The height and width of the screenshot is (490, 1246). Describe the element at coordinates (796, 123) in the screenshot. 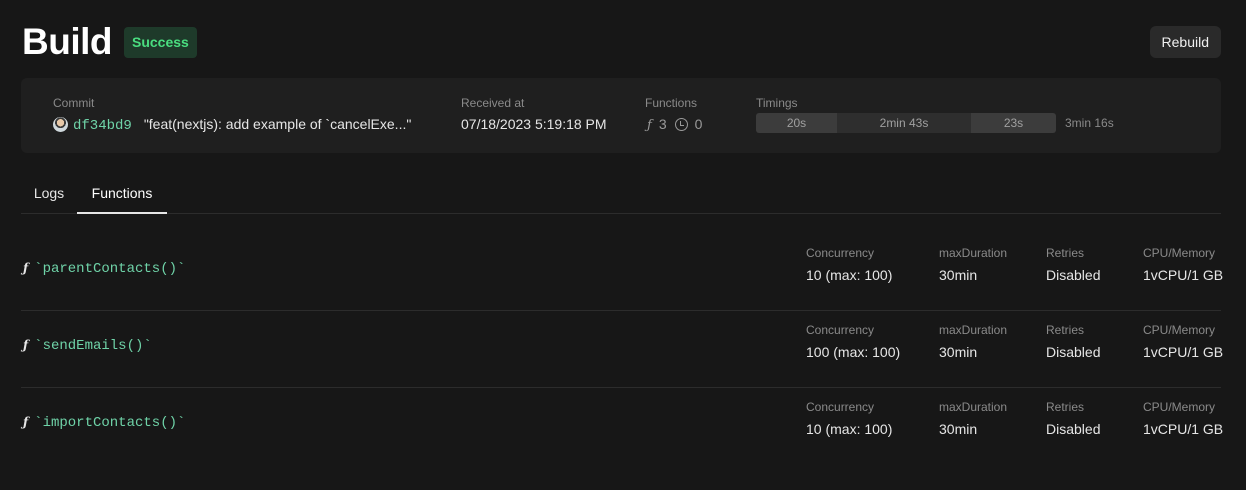

I see `timing-segment: 20s` at that location.